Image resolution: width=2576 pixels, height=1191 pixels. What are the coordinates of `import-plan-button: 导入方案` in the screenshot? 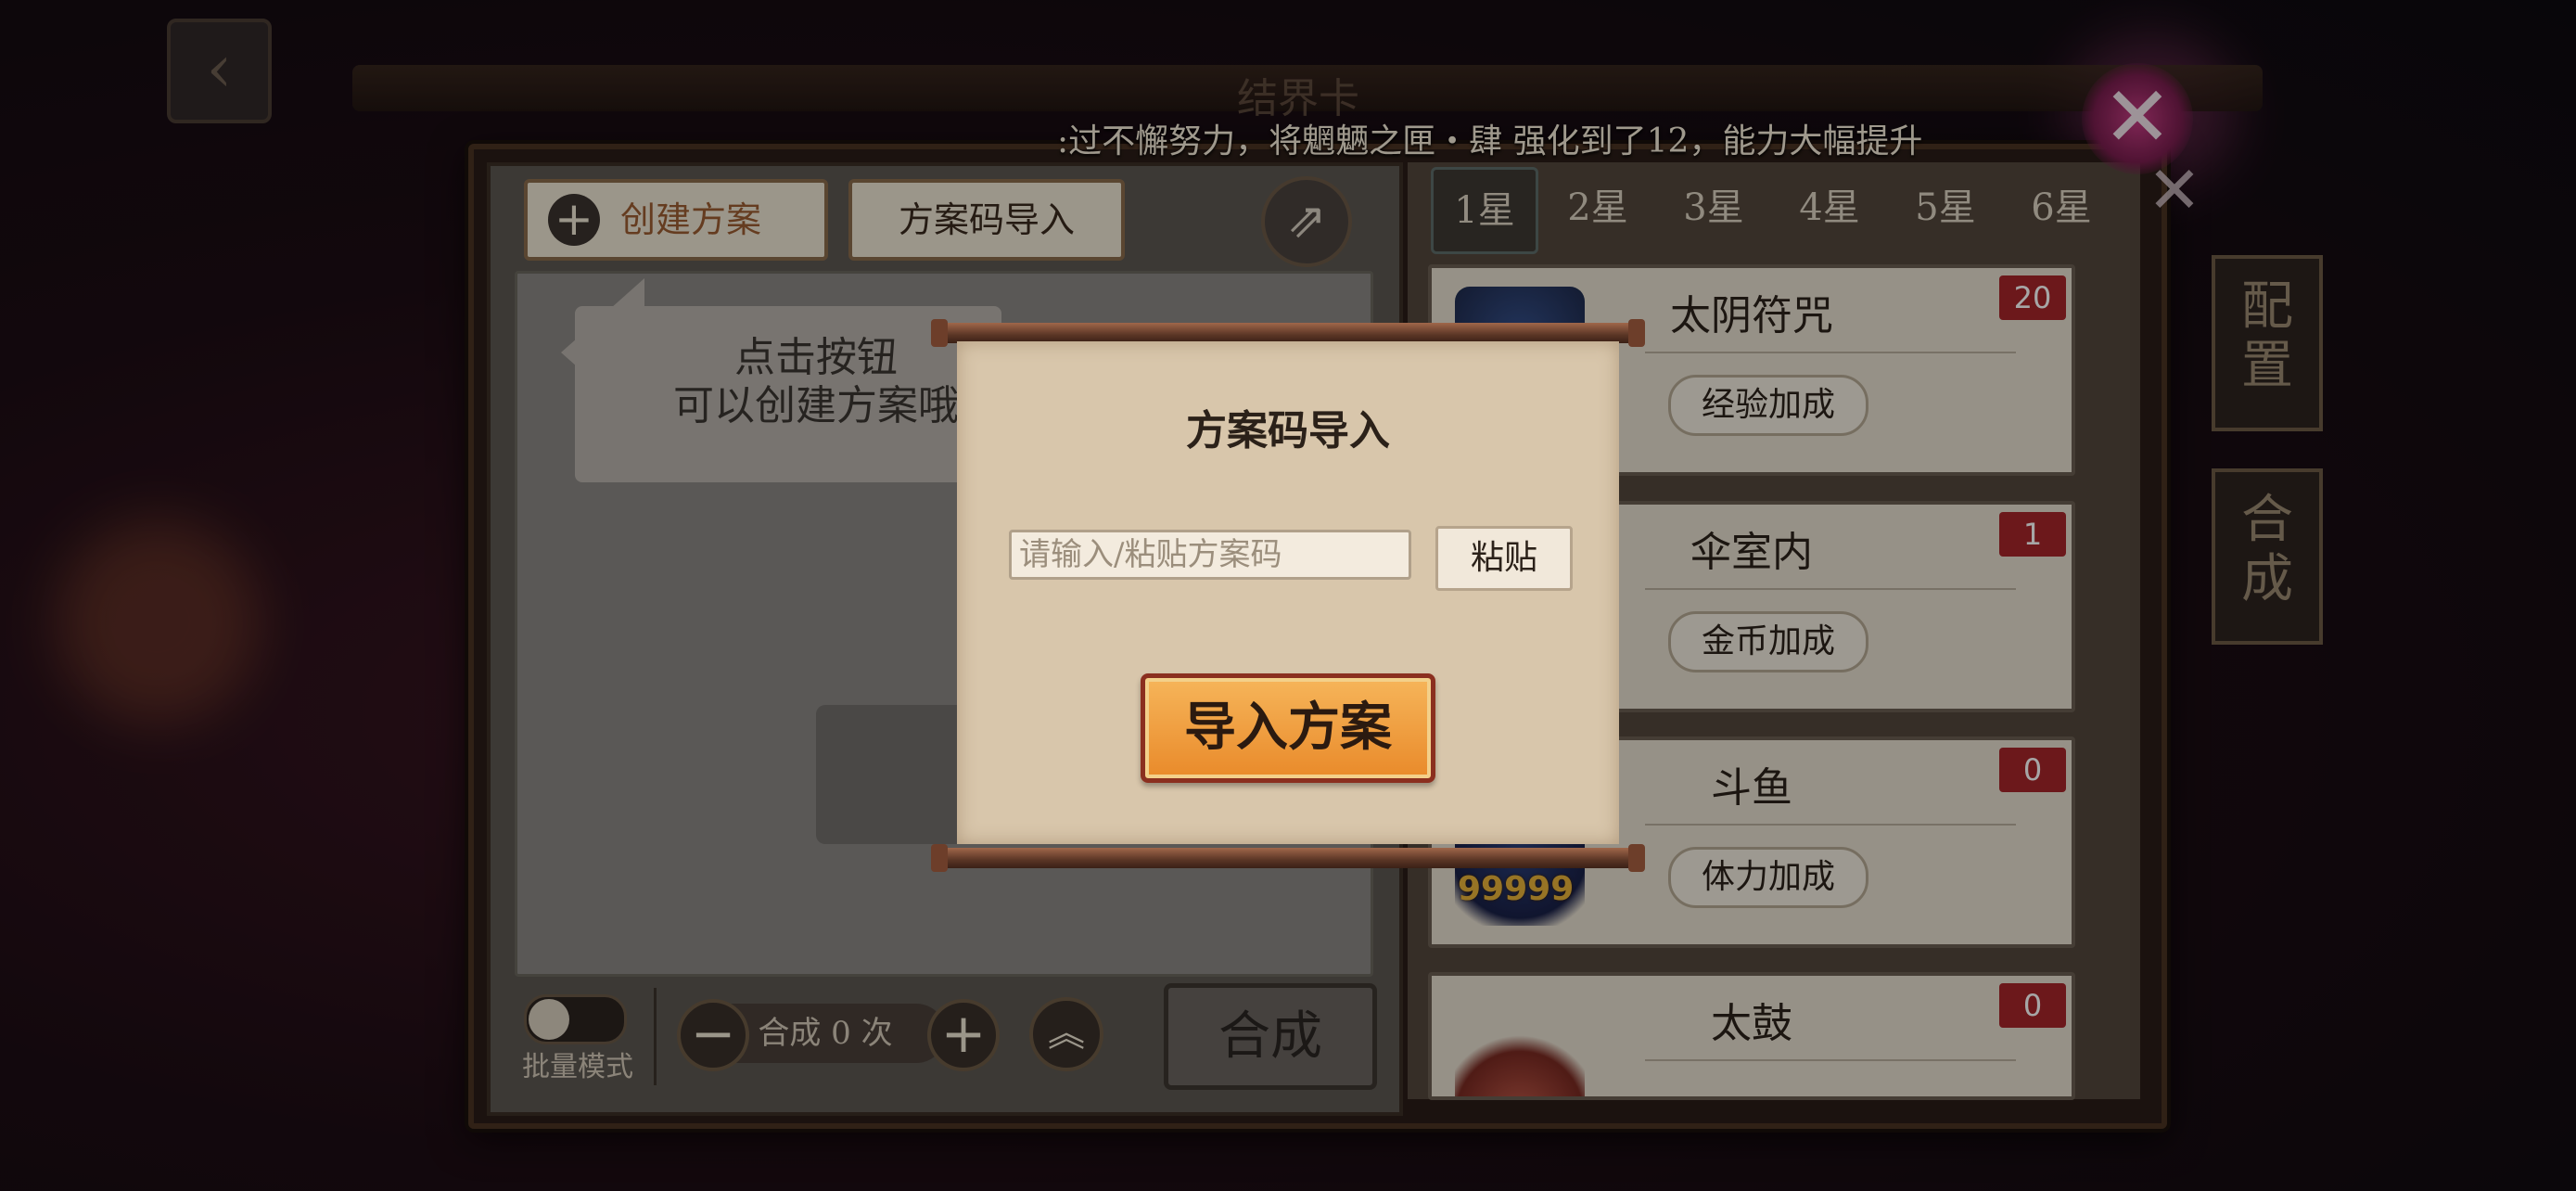 It's located at (1288, 728).